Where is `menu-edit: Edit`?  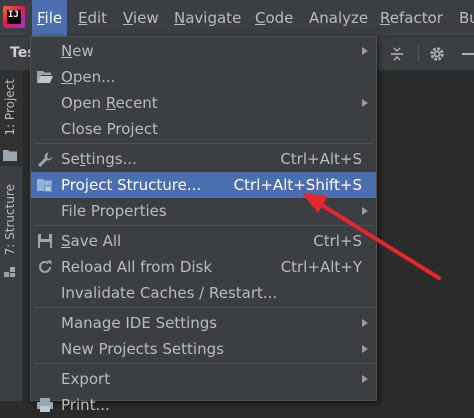
menu-edit: Edit is located at coordinates (92, 18).